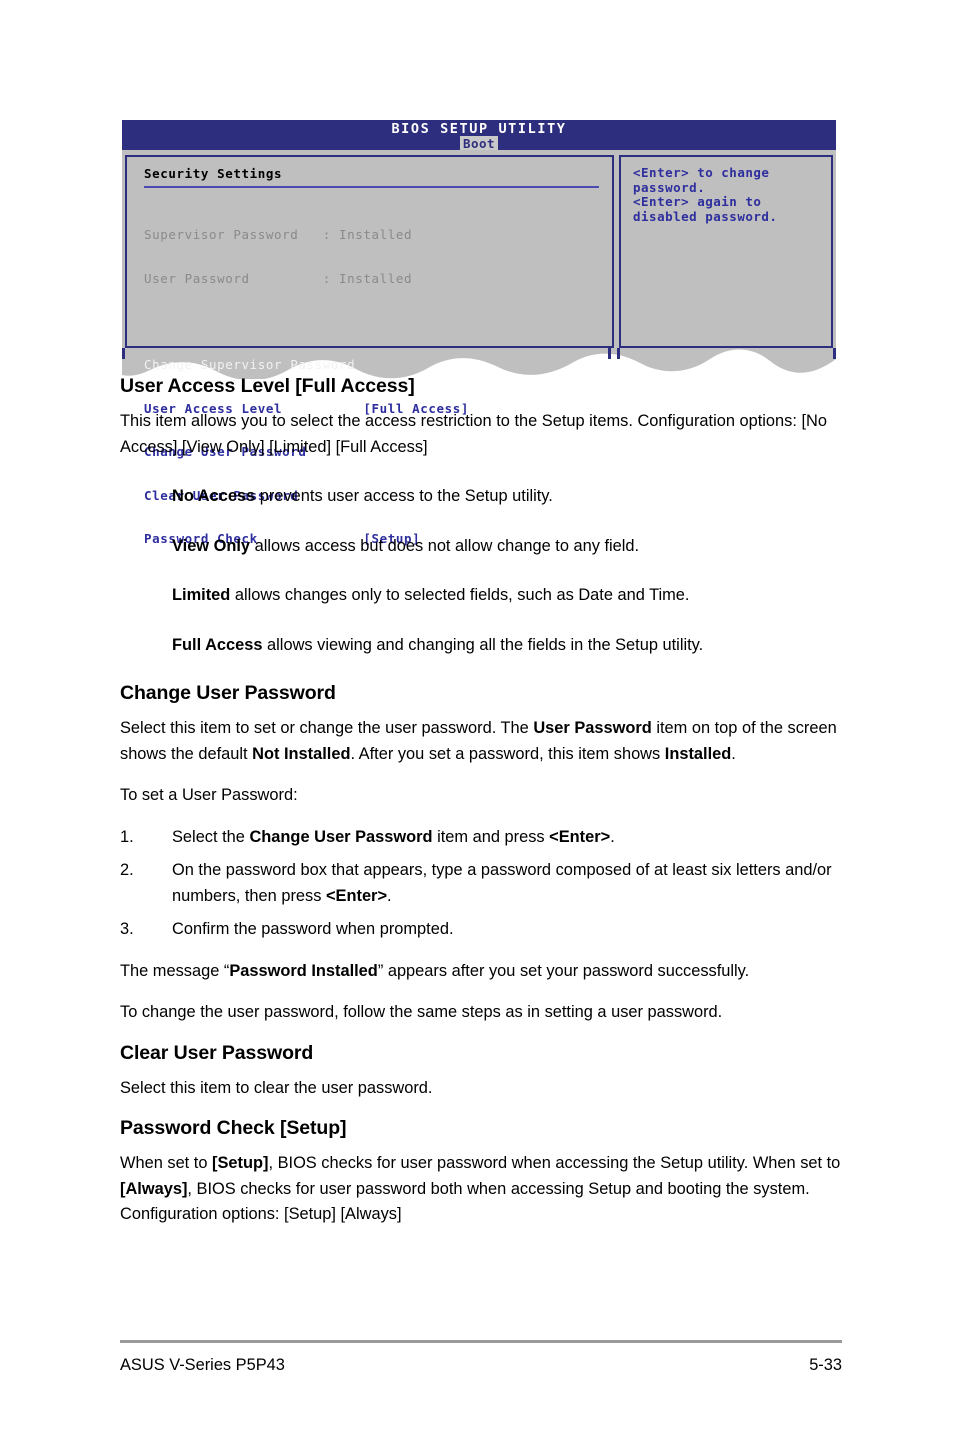 The image size is (954, 1438). What do you see at coordinates (303, 970) in the screenshot?
I see `msg-b: Password Installed` at bounding box center [303, 970].